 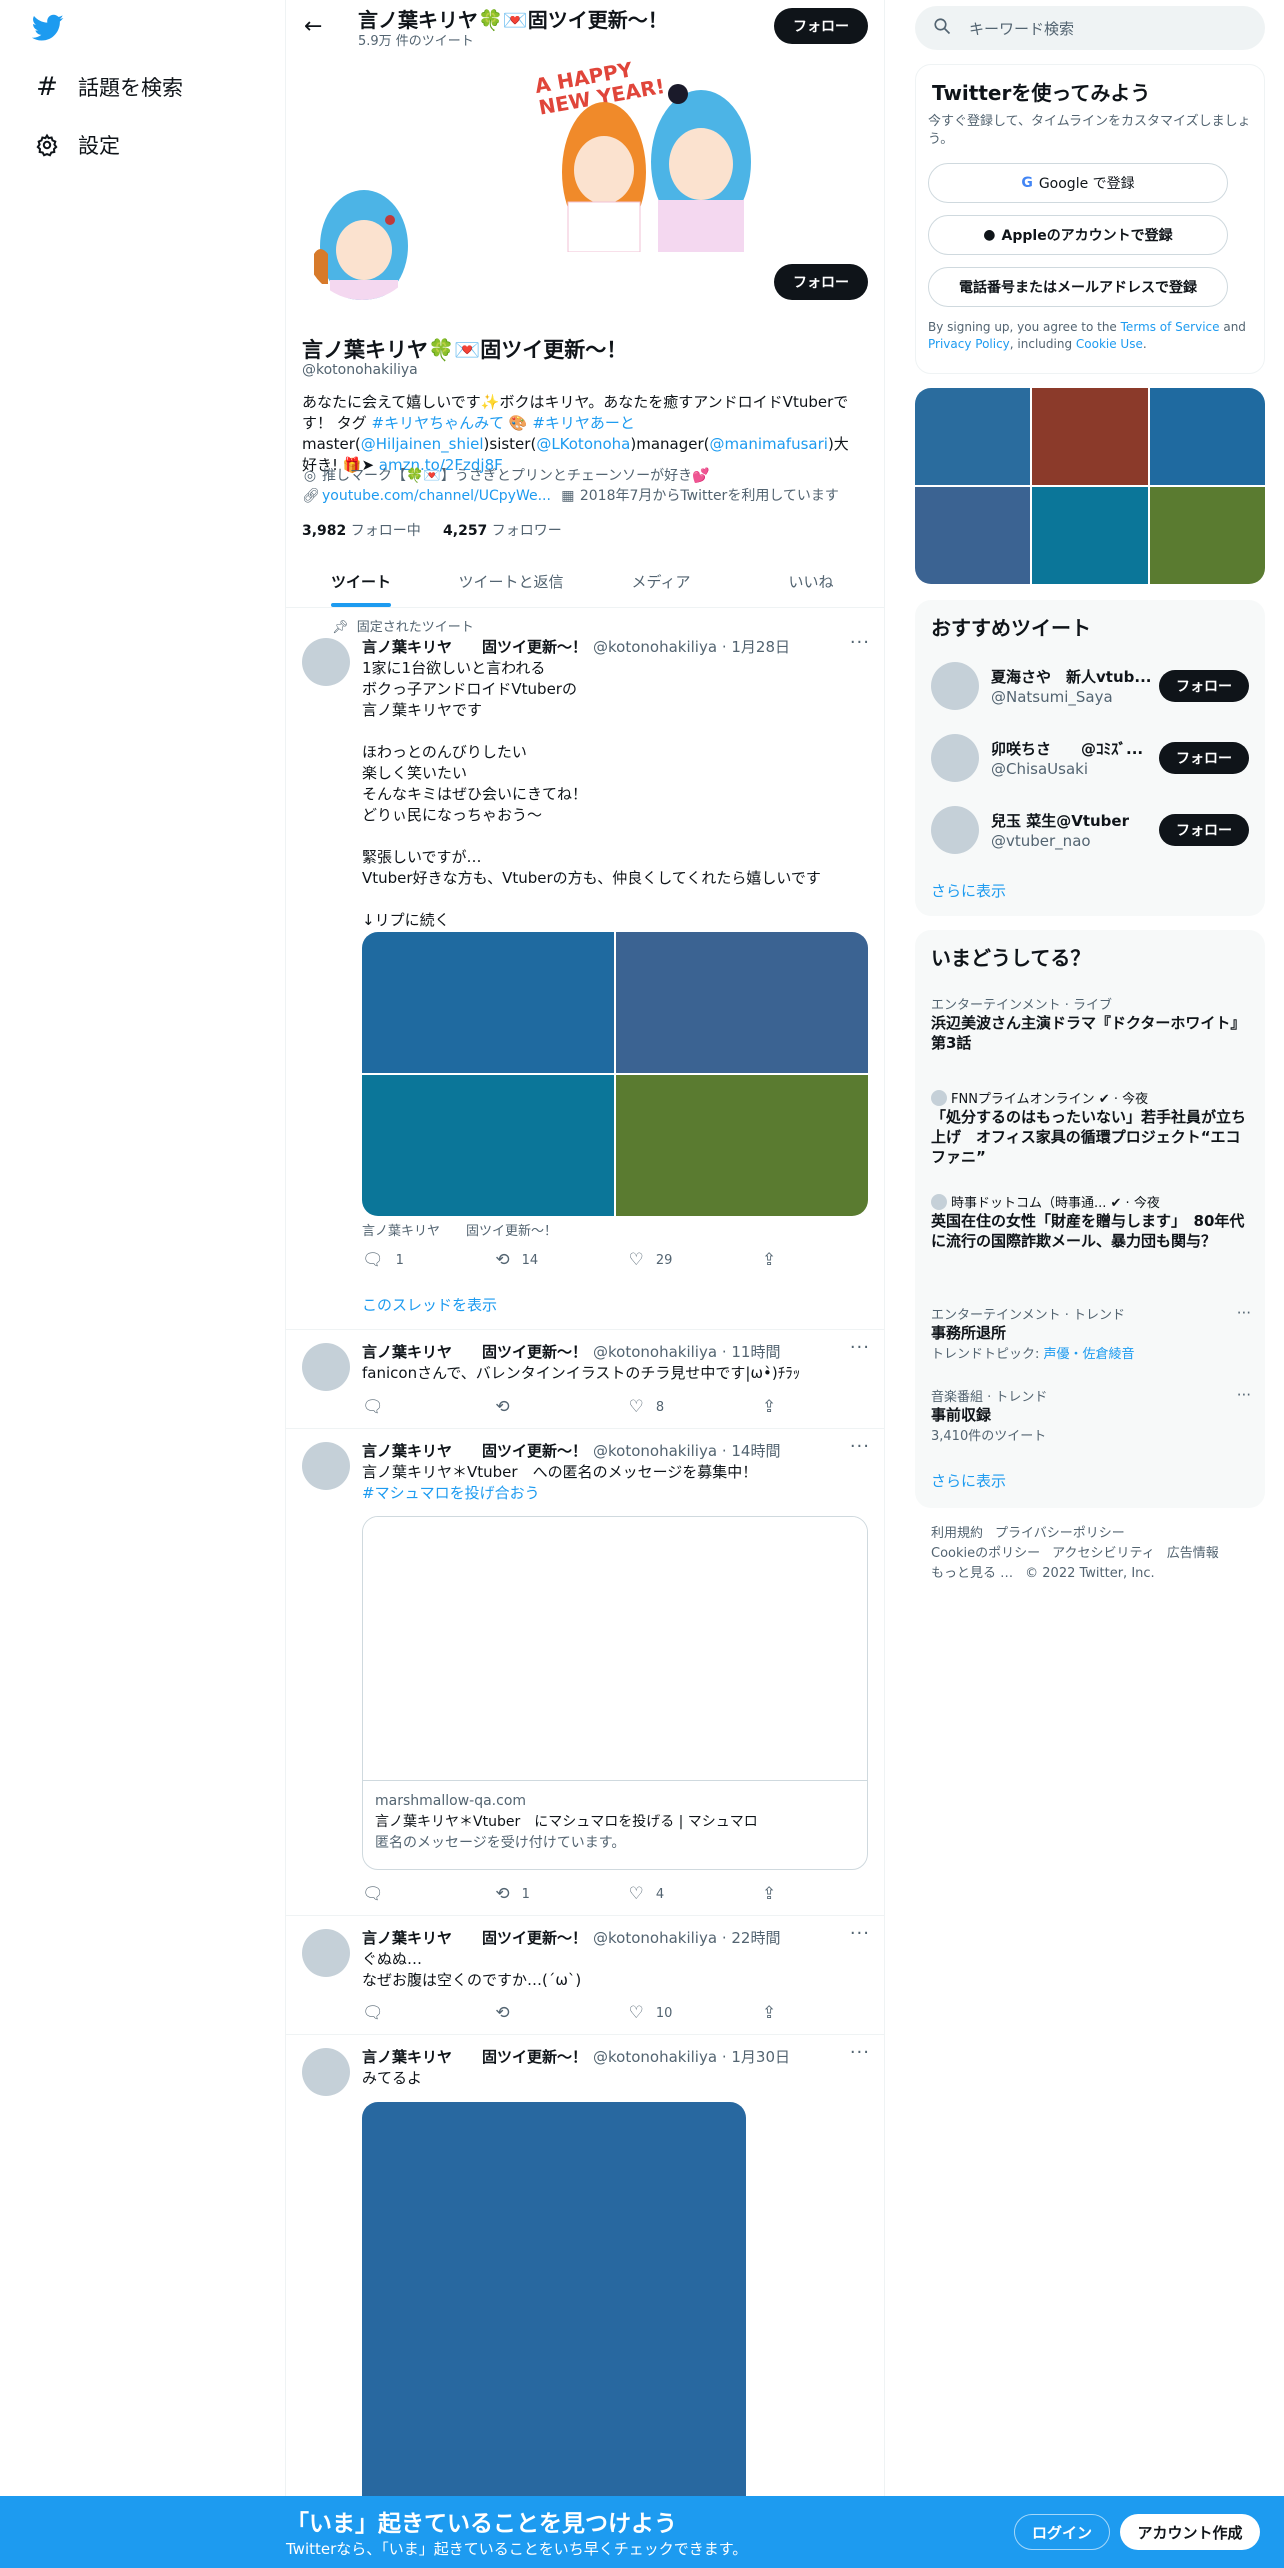 What do you see at coordinates (429, 1304) in the screenshot?
I see `show-thread-link: このスレッドを表示` at bounding box center [429, 1304].